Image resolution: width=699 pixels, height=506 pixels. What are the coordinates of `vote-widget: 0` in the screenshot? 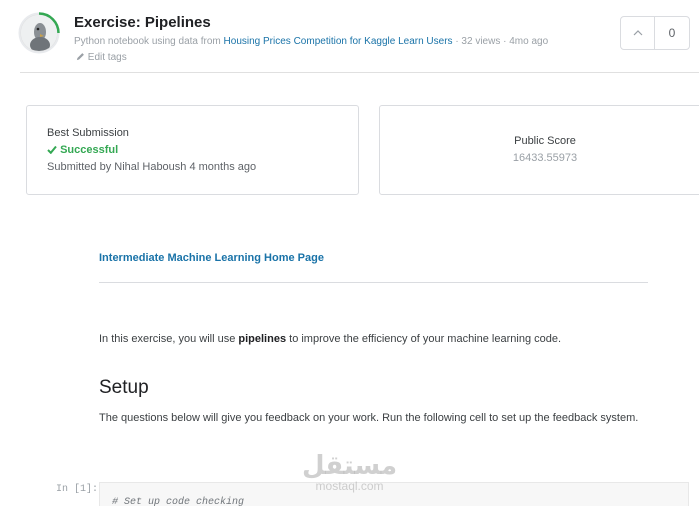 It's located at (655, 33).